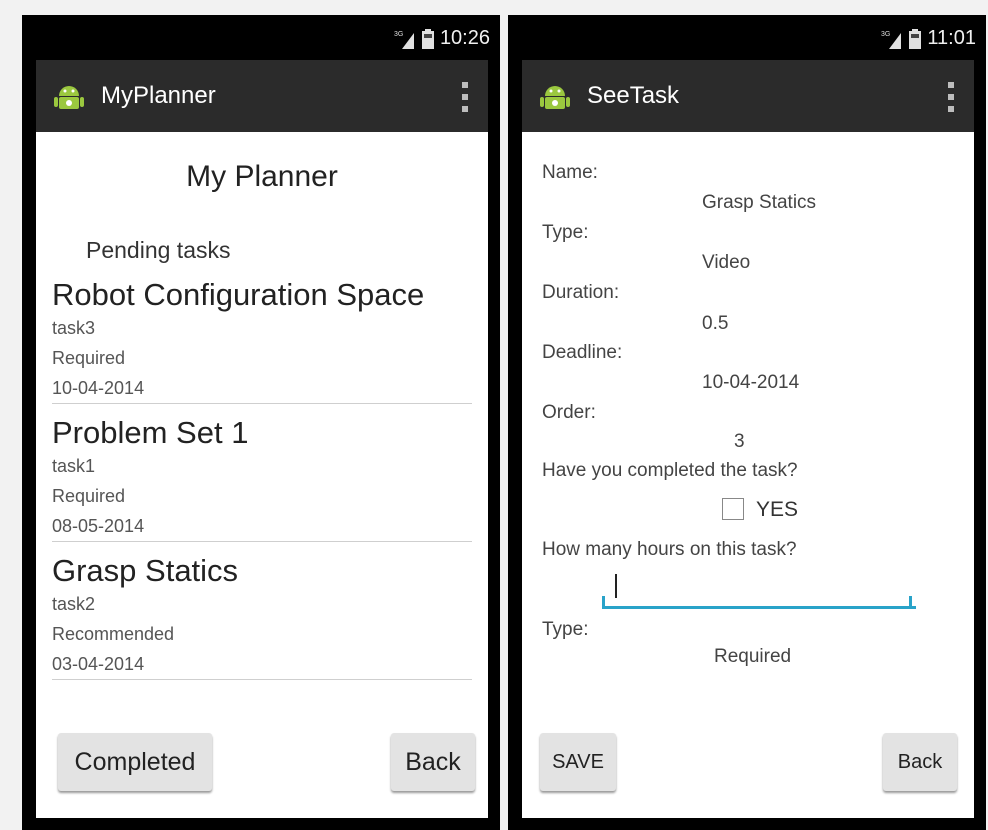  I want to click on status-bar: 3G 10:26, so click(261, 37).